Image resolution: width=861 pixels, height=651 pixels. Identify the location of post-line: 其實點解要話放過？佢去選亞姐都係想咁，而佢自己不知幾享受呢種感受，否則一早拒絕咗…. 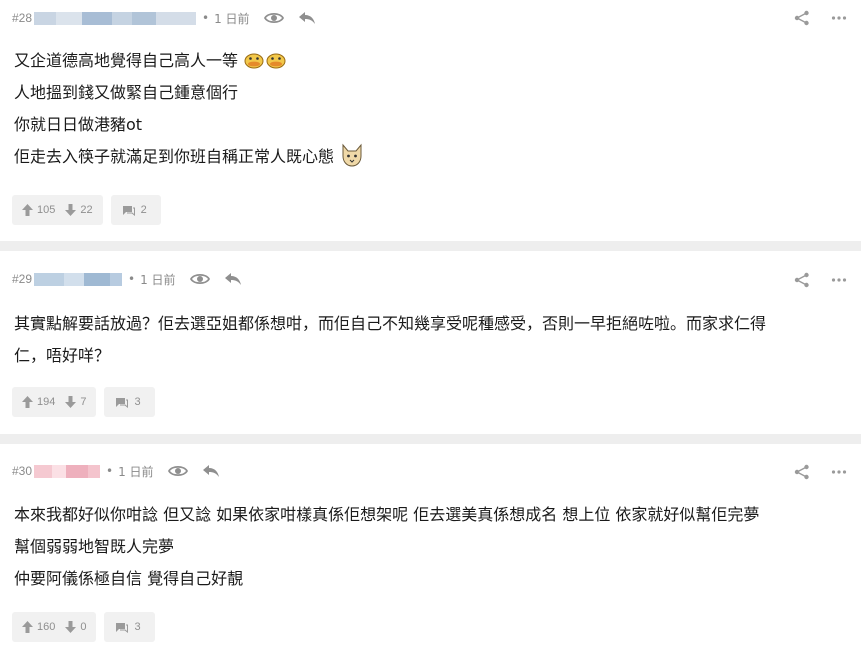
(390, 323).